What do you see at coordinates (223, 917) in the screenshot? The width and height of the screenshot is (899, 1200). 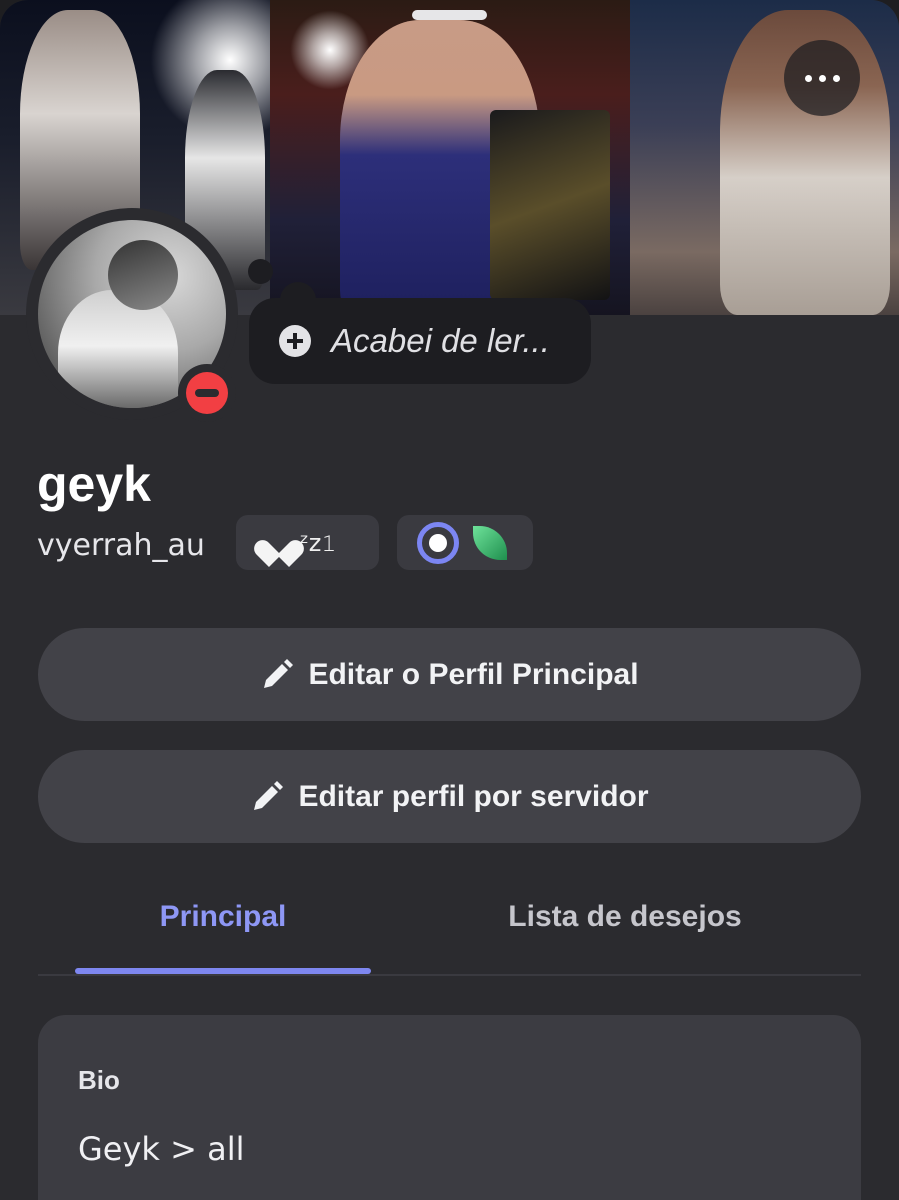 I see `tab-principal: Principal` at bounding box center [223, 917].